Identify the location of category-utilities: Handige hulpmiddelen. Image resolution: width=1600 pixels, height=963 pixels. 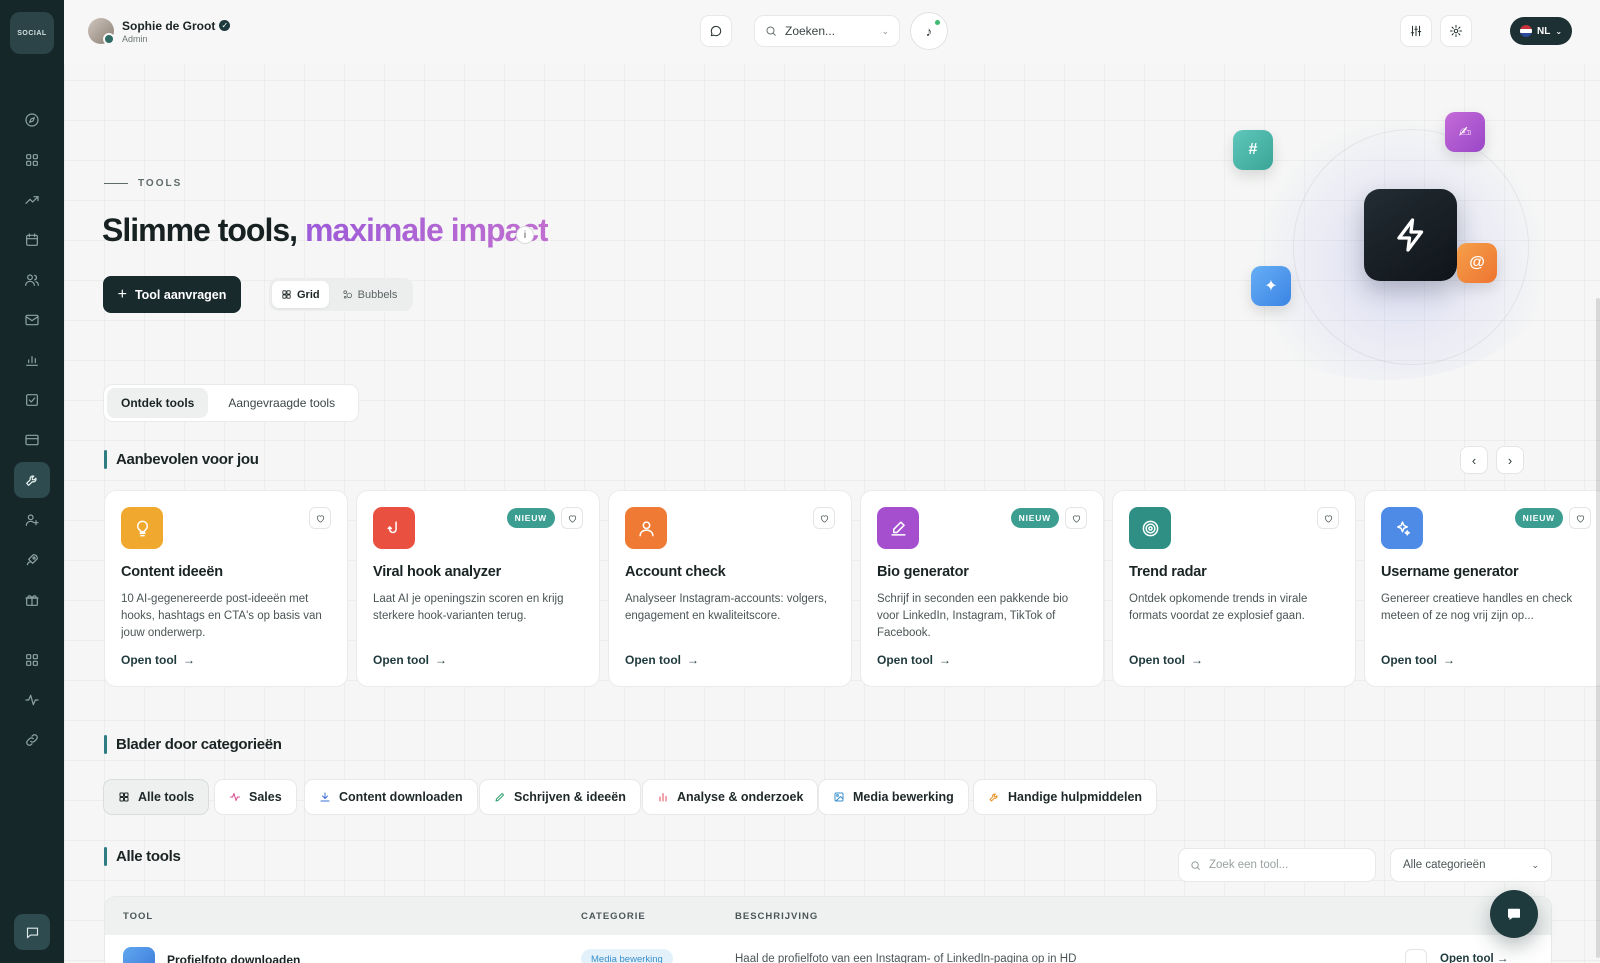
(1065, 797).